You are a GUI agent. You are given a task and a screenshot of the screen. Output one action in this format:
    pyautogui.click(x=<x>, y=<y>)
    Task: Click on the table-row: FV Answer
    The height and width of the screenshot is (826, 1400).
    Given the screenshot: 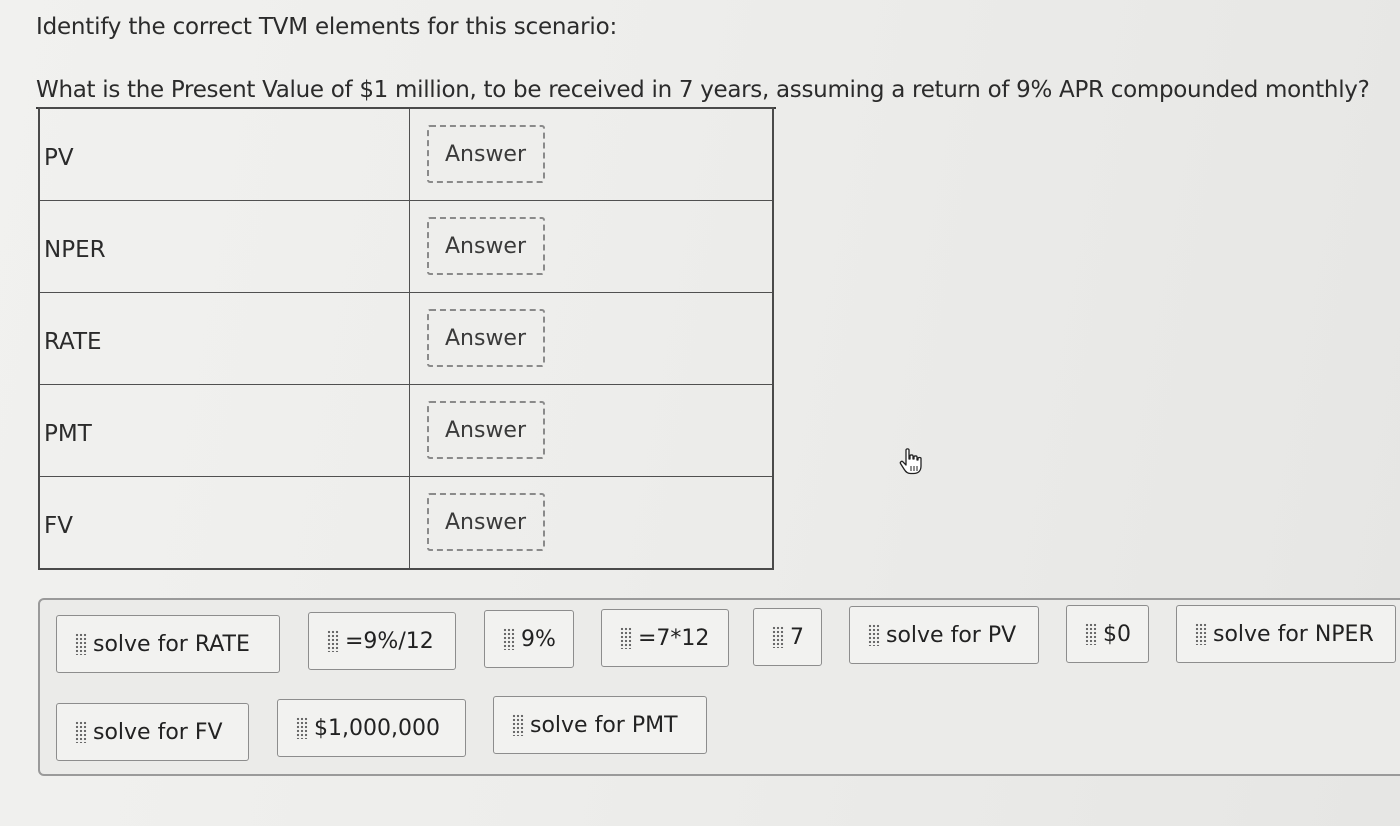 What is the action you would take?
    pyautogui.click(x=406, y=523)
    